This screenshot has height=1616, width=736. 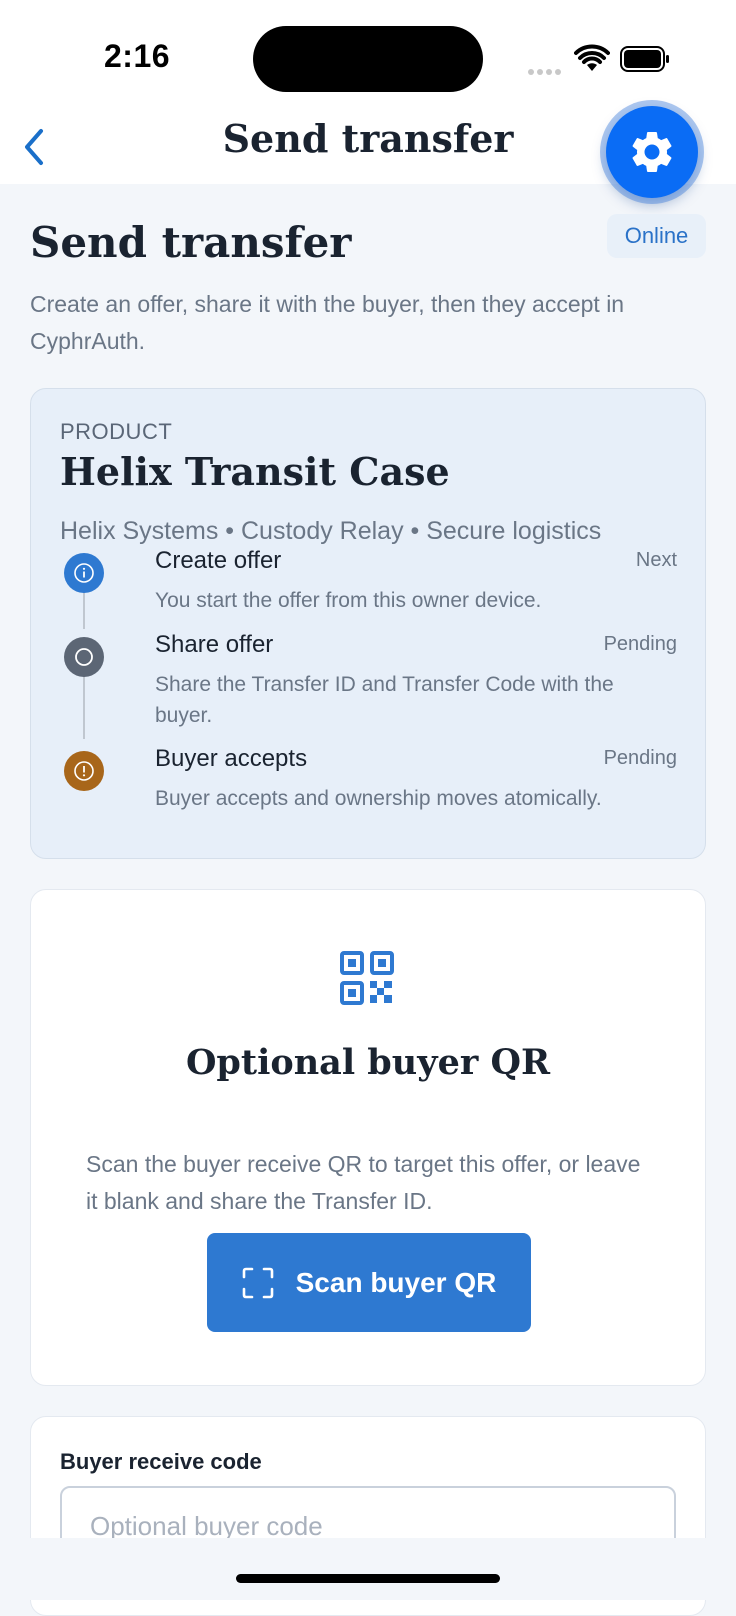 I want to click on step-title: Create offer, so click(x=218, y=560).